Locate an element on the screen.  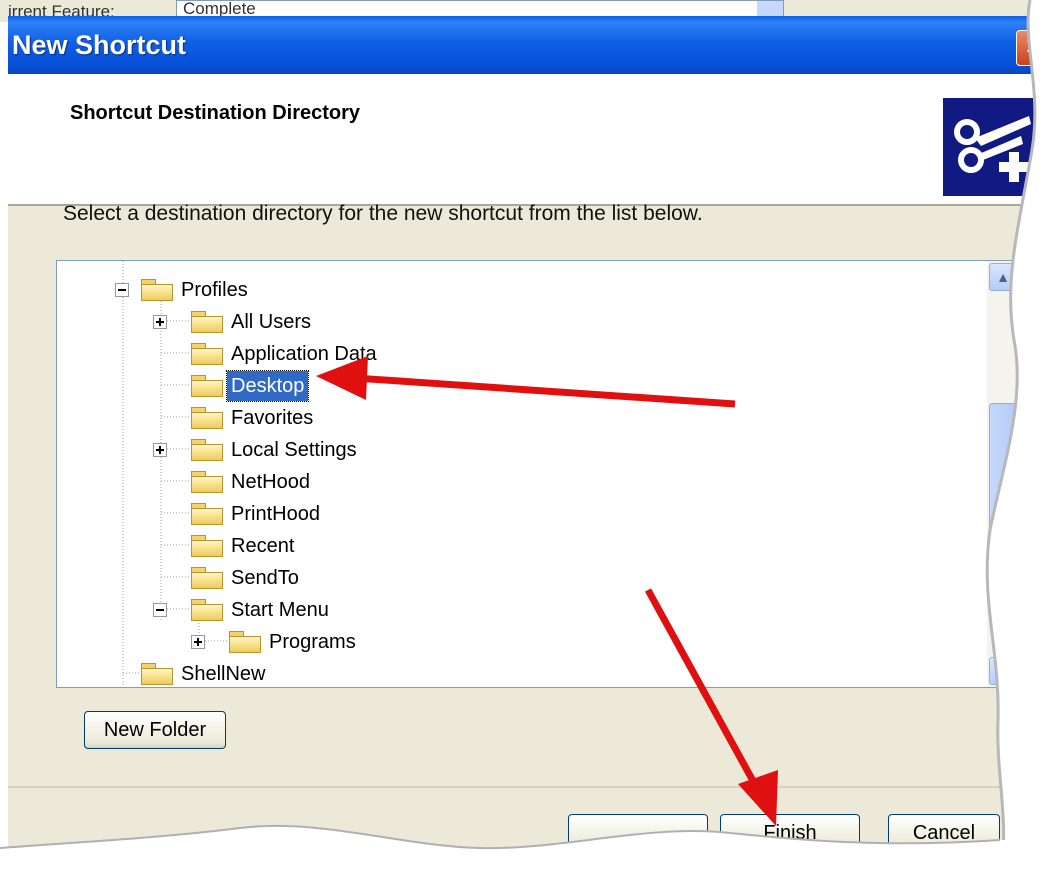
tree-item-label: PrintHood is located at coordinates (275, 514).